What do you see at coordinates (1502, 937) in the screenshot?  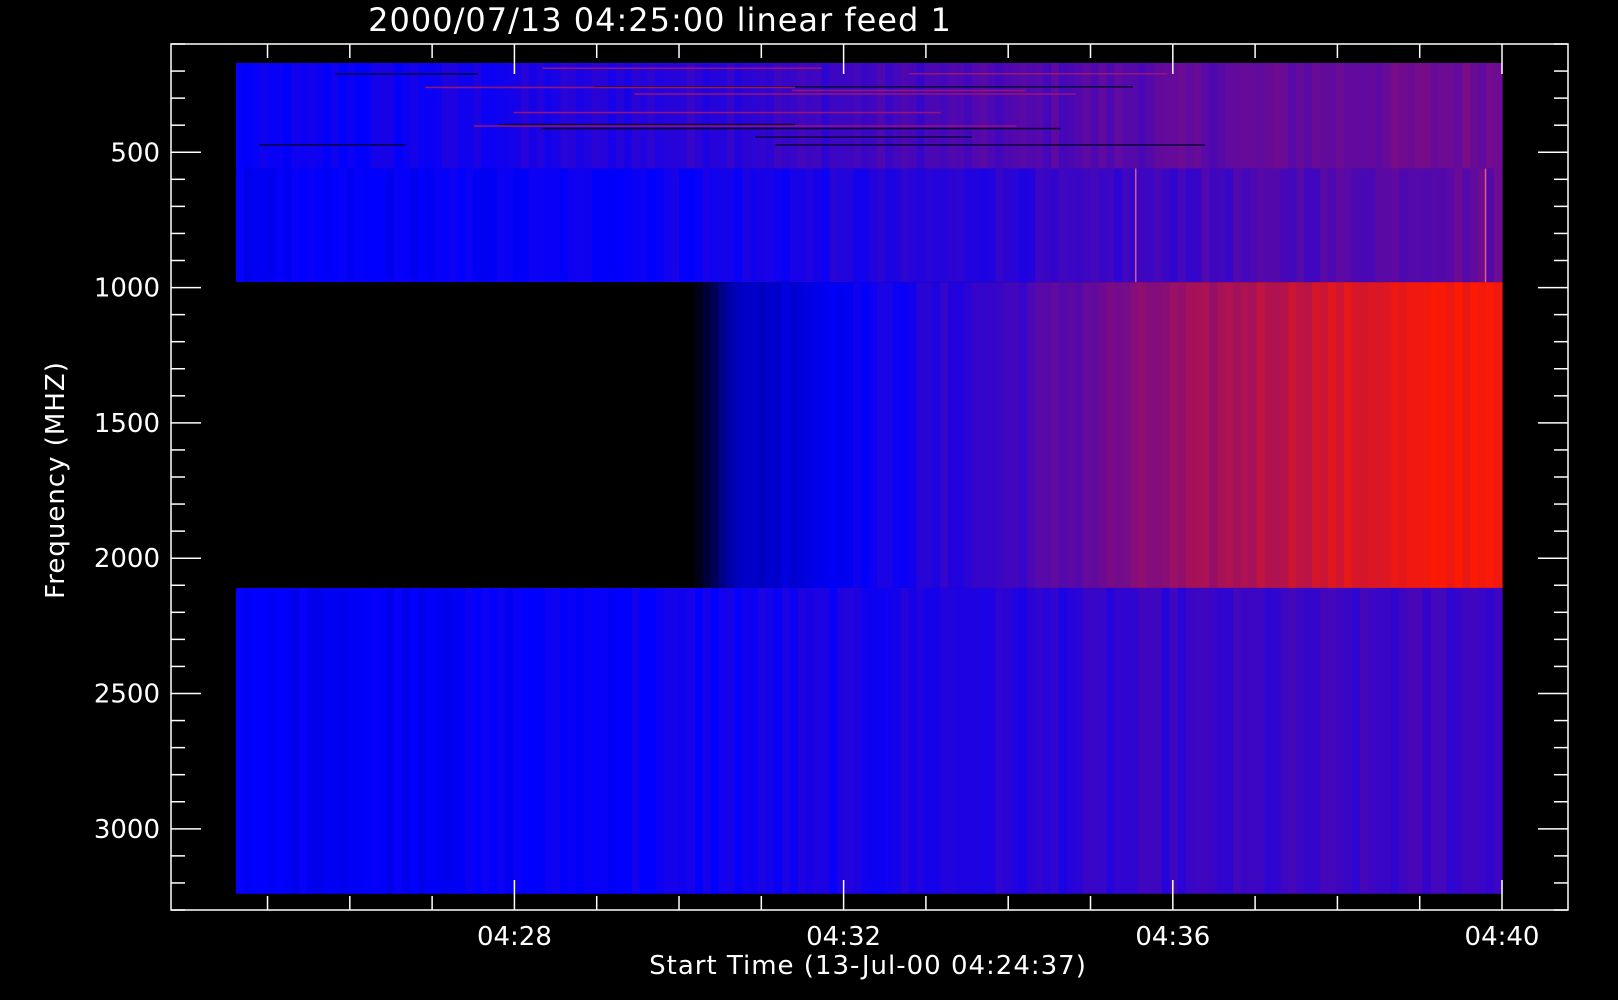 I see `x-tick-label: 04:40` at bounding box center [1502, 937].